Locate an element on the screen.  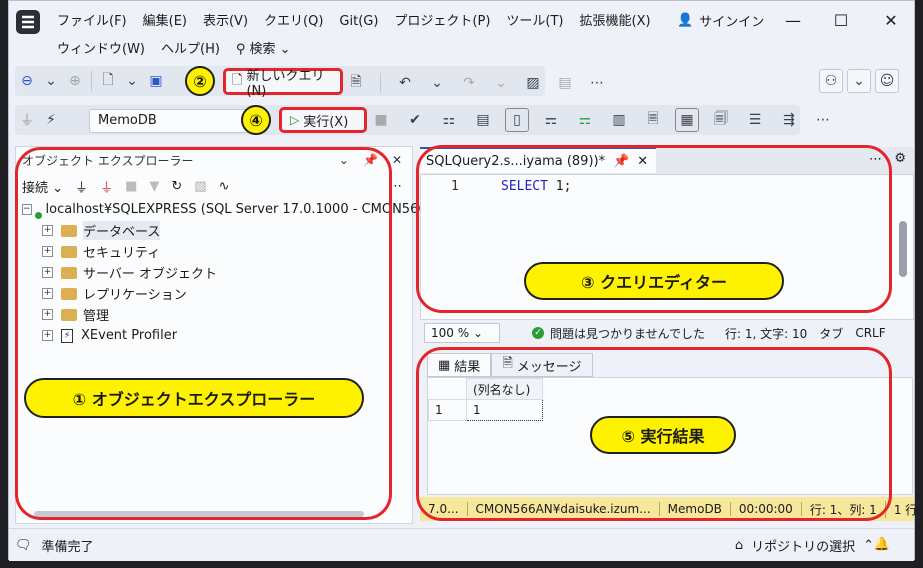
chat-icon: 🗨 is located at coordinates (23, 545).